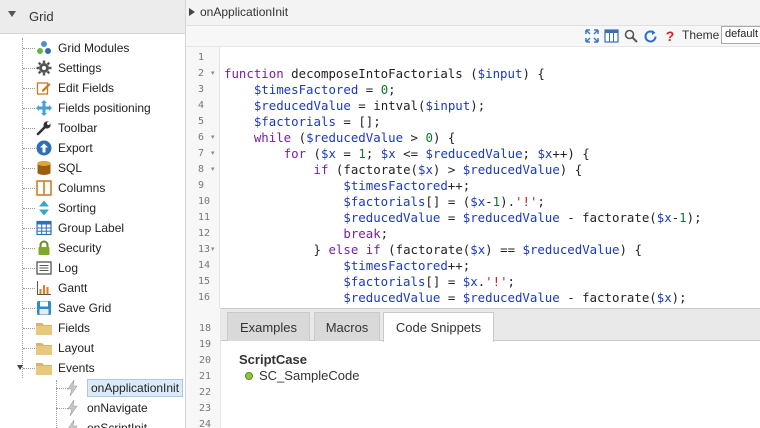 The height and width of the screenshot is (428, 760). Describe the element at coordinates (52, 168) in the screenshot. I see `sidebar-item-sql: SQL` at that location.